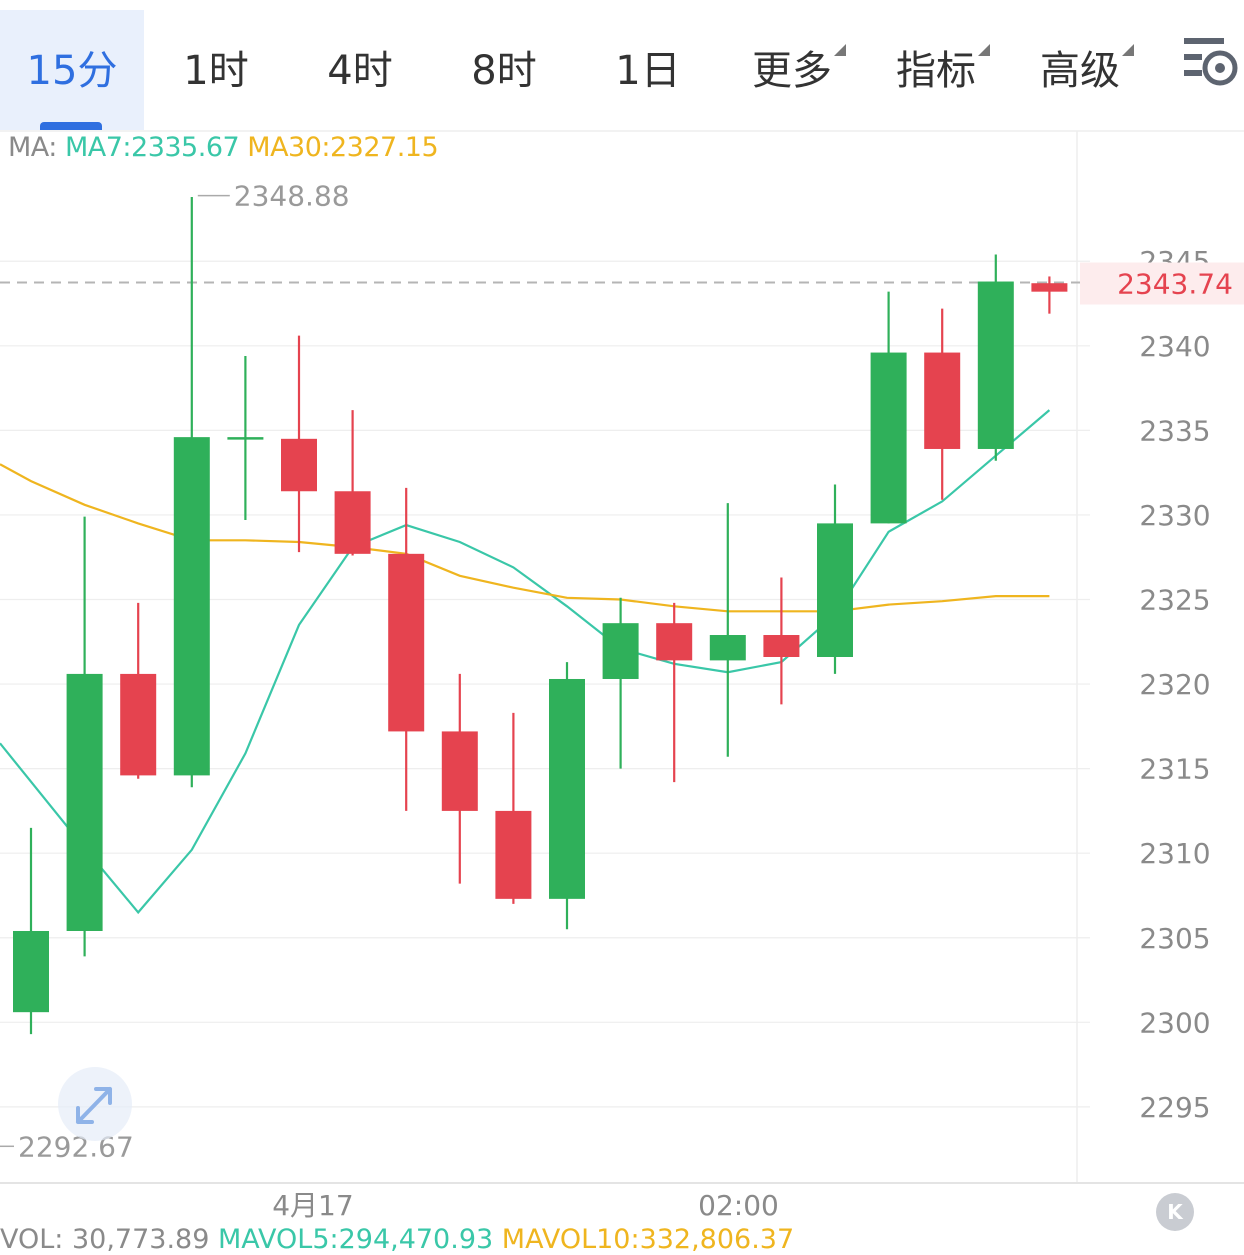 Image resolution: width=1244 pixels, height=1255 pixels. Describe the element at coordinates (1174, 430) in the screenshot. I see `y-tick-label: 2335` at that location.